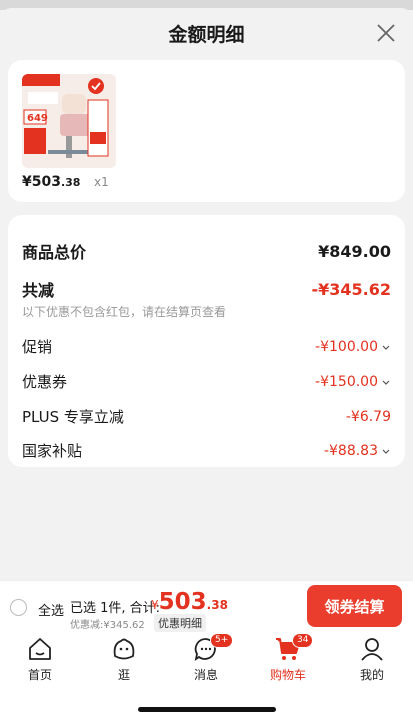 This screenshot has height=720, width=413. I want to click on tab-label: 消息, so click(205, 675).